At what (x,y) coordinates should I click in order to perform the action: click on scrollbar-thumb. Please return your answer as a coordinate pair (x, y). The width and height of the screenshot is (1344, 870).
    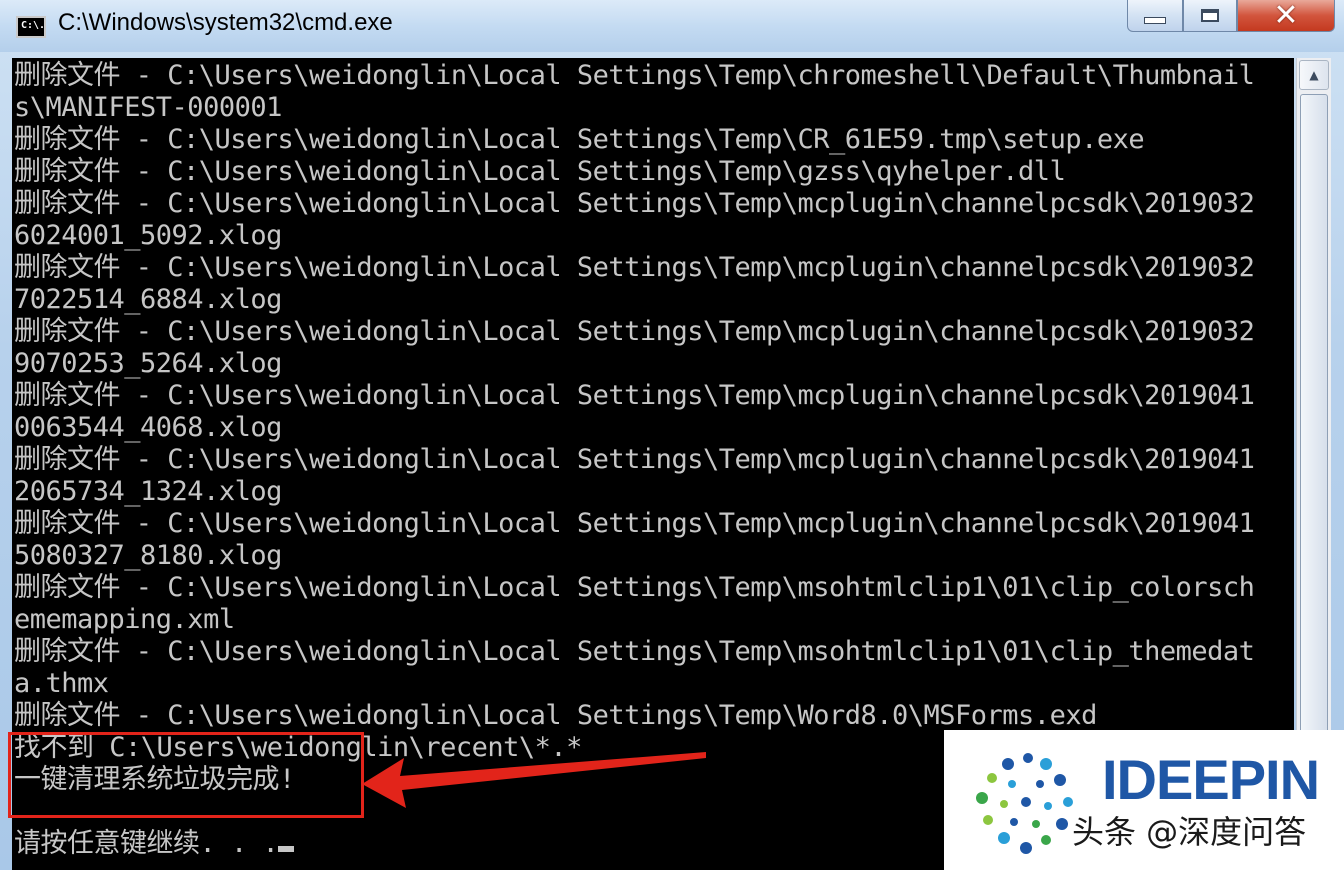
    Looking at the image, I should click on (1314, 424).